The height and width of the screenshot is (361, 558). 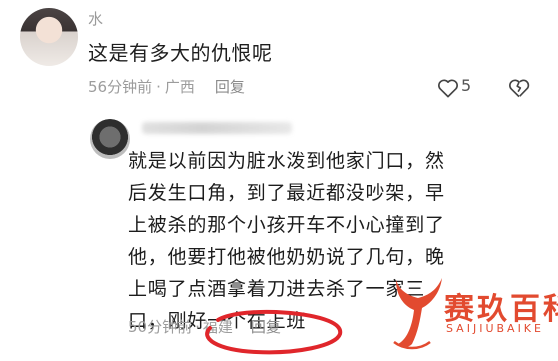 I want to click on comment-time: 56分钟前, so click(x=120, y=87).